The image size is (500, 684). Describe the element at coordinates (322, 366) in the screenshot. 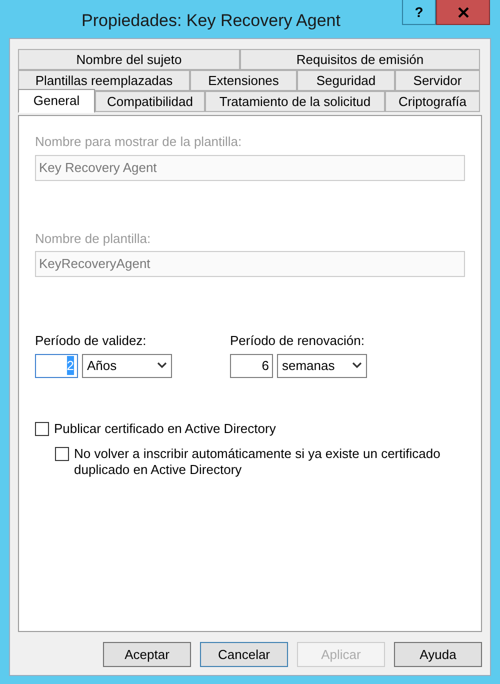

I see `unit-dropdown: semanas` at that location.